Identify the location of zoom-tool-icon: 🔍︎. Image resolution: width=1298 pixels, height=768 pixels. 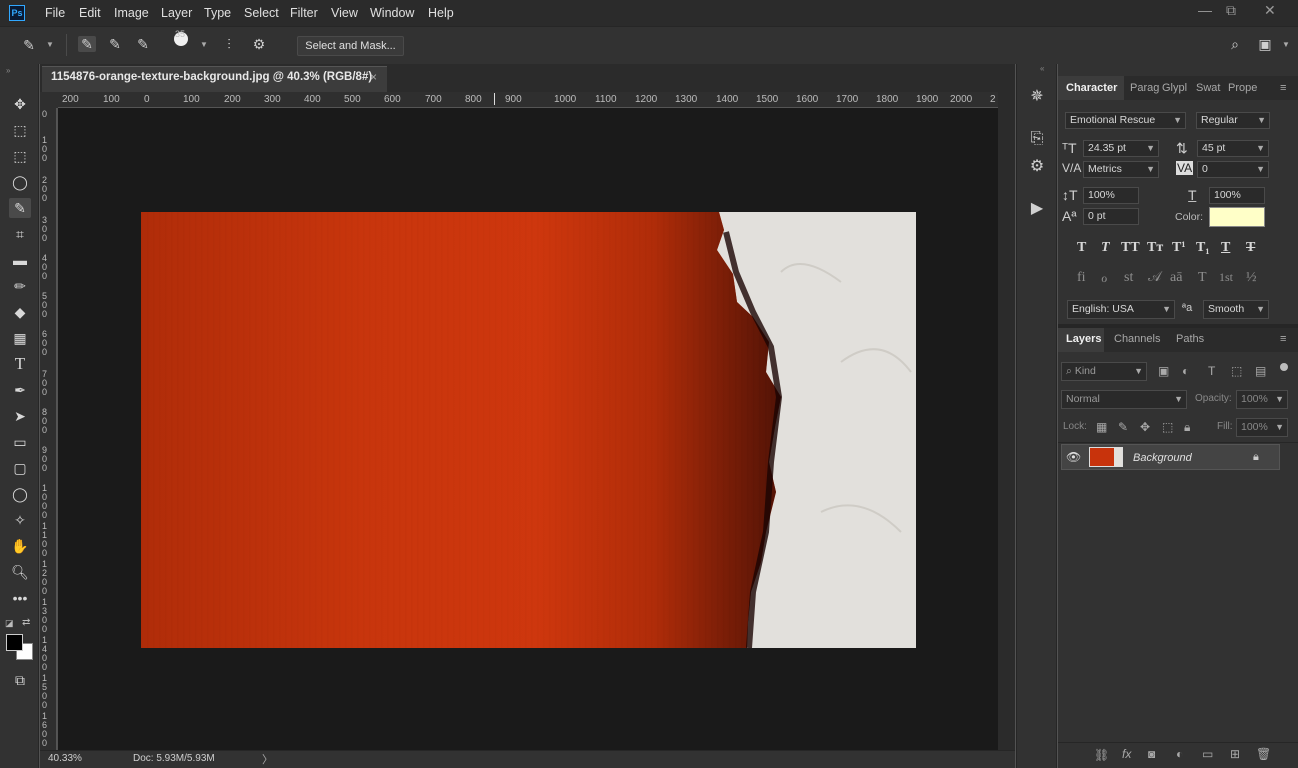
(20, 572).